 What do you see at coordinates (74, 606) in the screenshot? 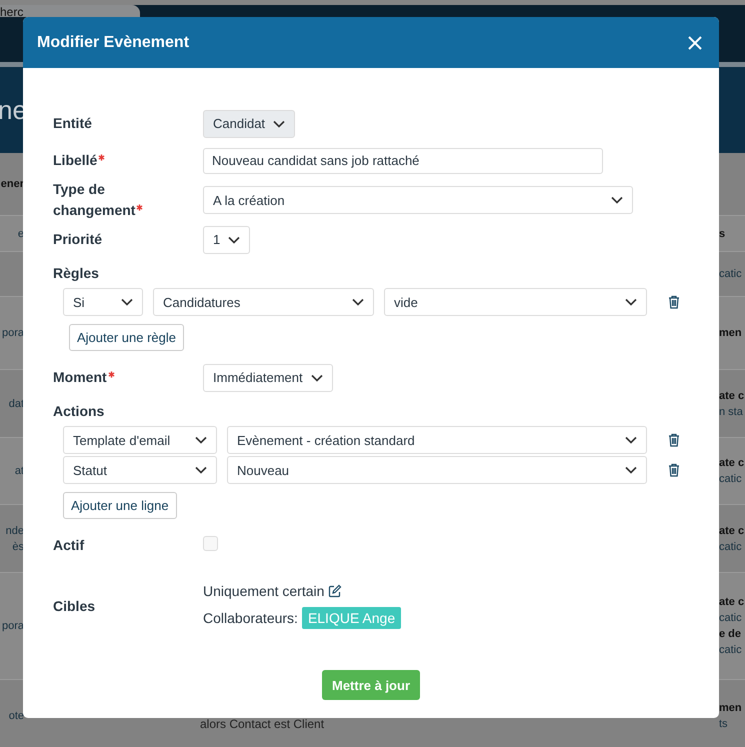
I see `field-label: Cibles` at bounding box center [74, 606].